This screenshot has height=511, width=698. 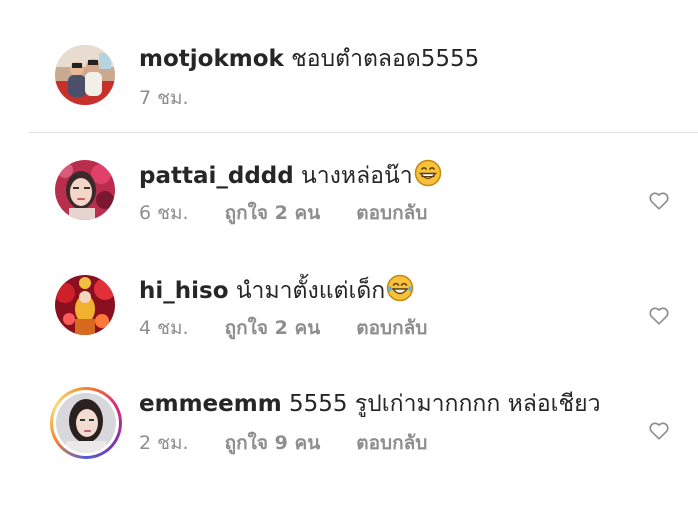 I want to click on comment-text: นำมาตั้งแต่เด็ก, so click(x=310, y=291).